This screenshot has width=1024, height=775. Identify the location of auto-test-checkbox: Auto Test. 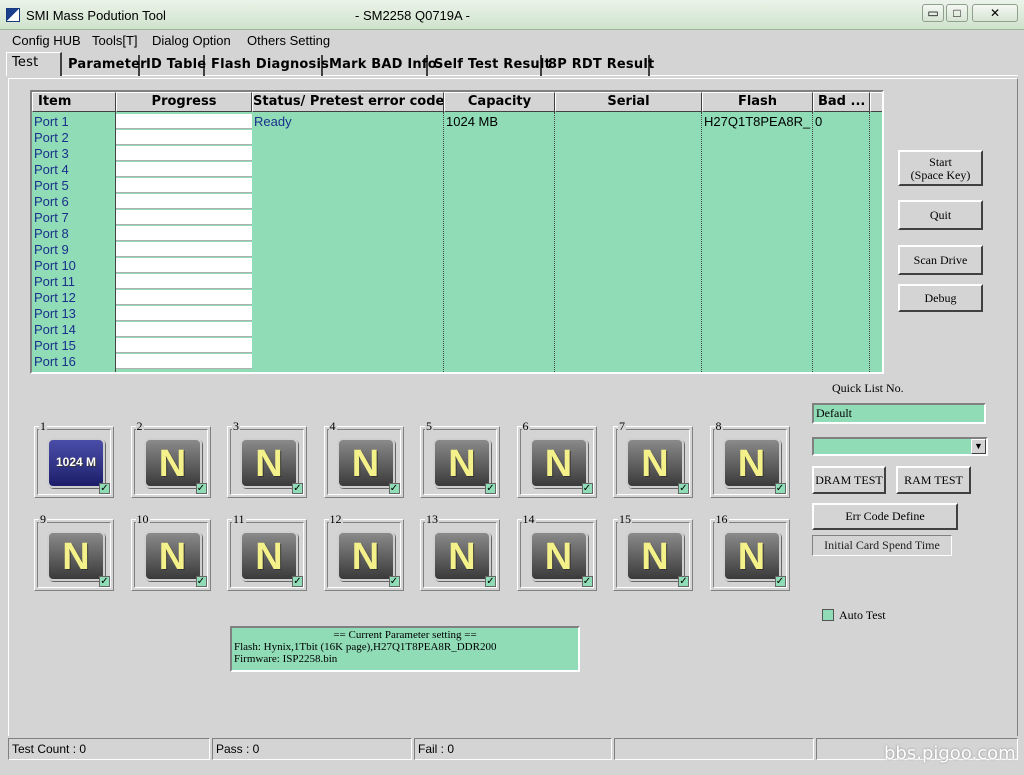
(854, 615).